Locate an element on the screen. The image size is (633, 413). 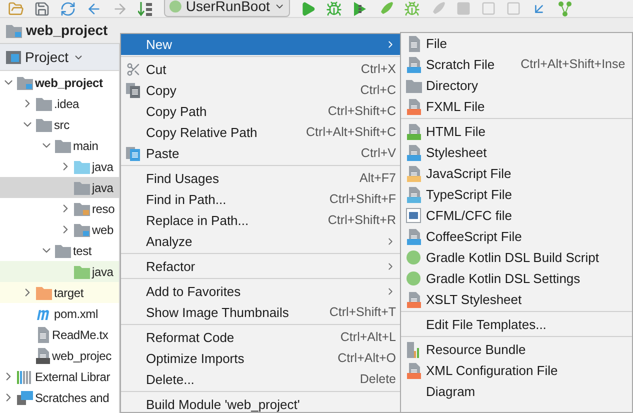
tree-item: .idea is located at coordinates (59, 103).